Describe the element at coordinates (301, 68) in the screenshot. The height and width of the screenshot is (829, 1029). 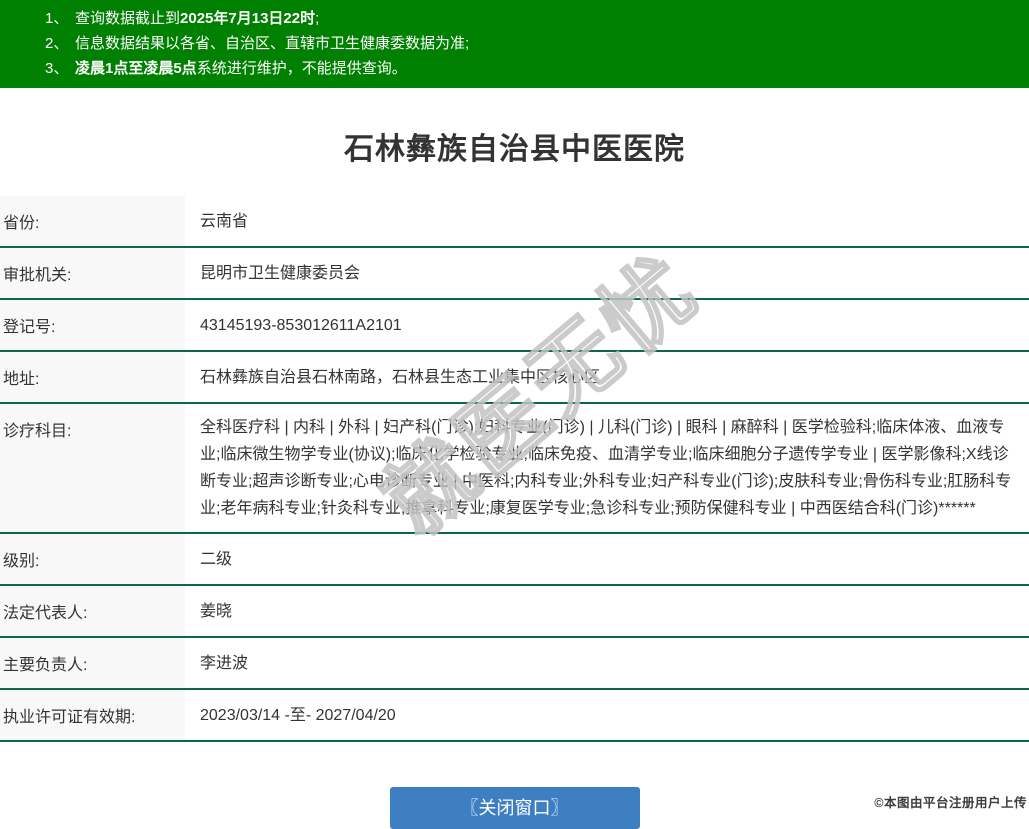
I see `notice-line-3-post: 系统进行维护，不能提供查询。` at that location.